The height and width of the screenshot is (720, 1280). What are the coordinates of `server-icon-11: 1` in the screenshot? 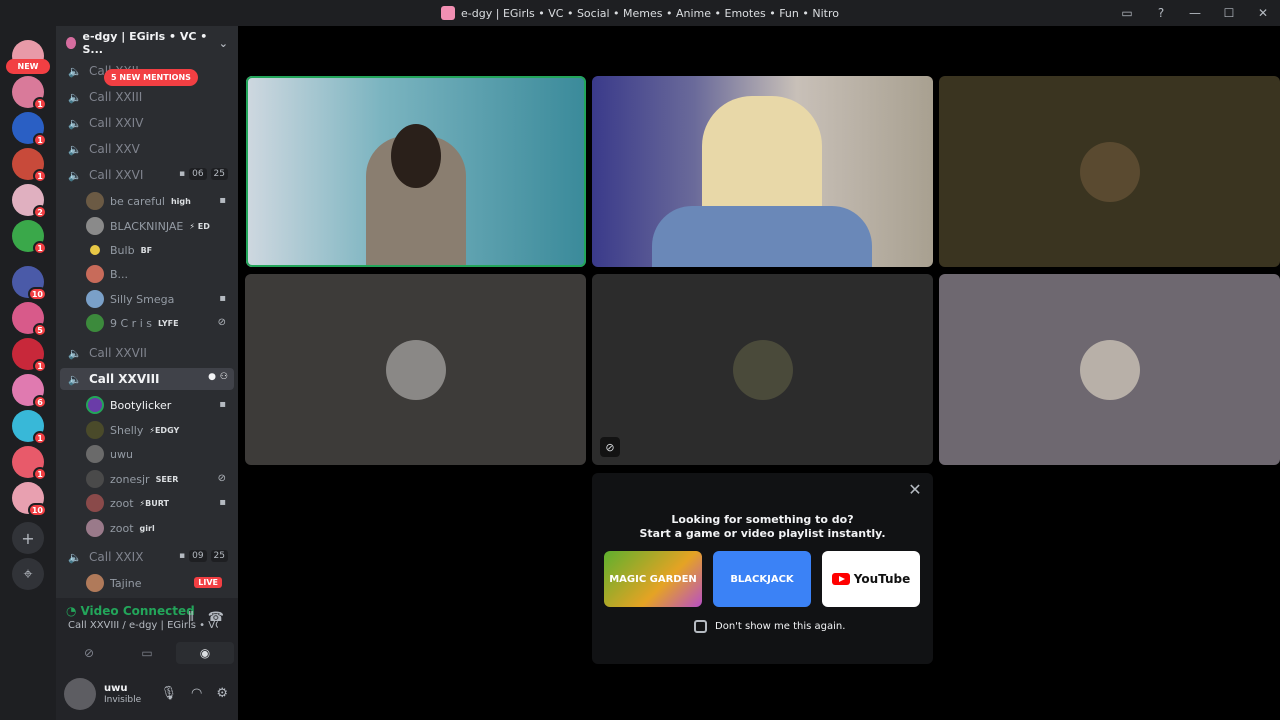 It's located at (29, 427).